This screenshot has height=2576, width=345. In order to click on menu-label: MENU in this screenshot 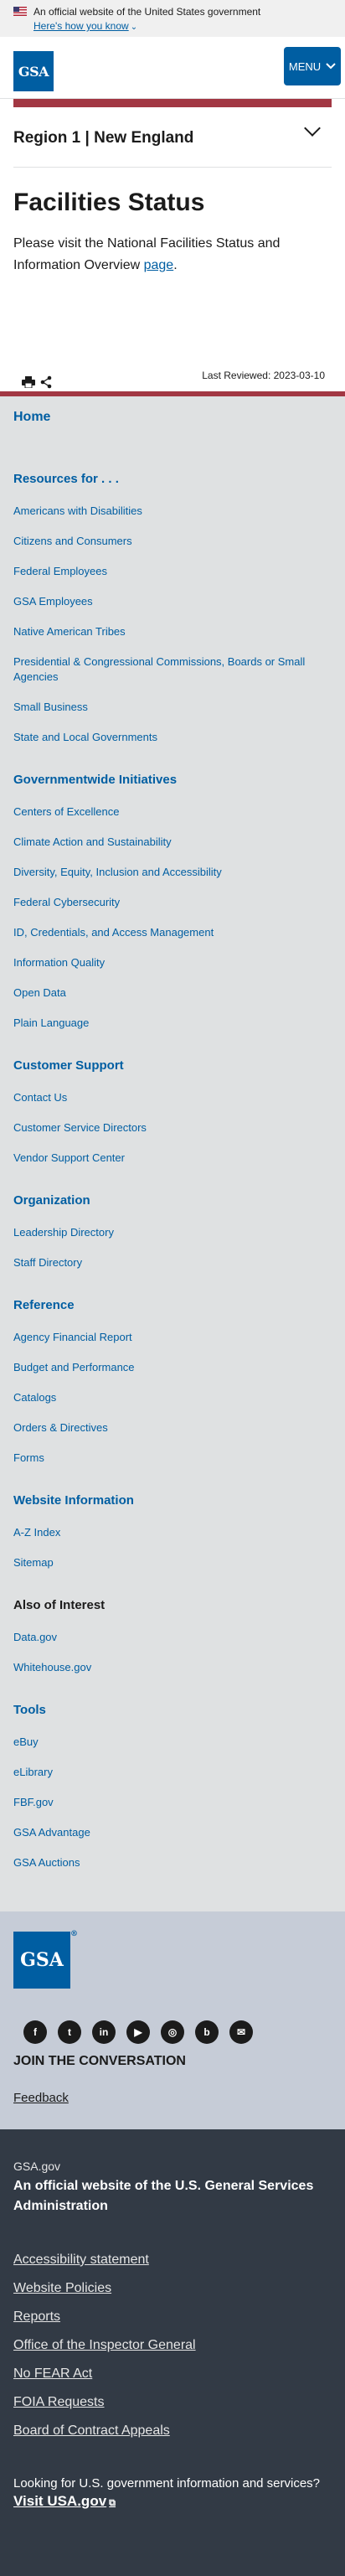, I will do `click(305, 66)`.